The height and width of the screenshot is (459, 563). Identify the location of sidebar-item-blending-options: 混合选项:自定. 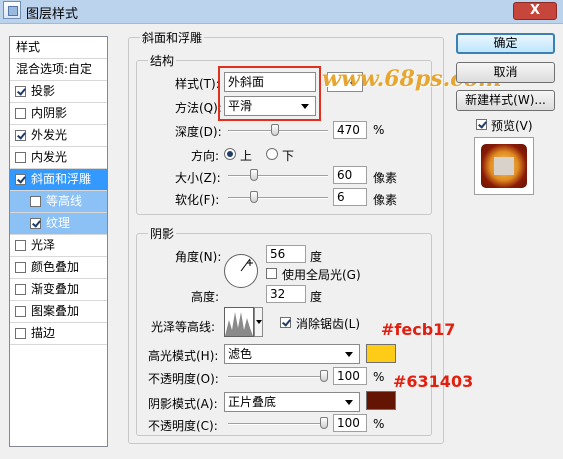
(58, 70).